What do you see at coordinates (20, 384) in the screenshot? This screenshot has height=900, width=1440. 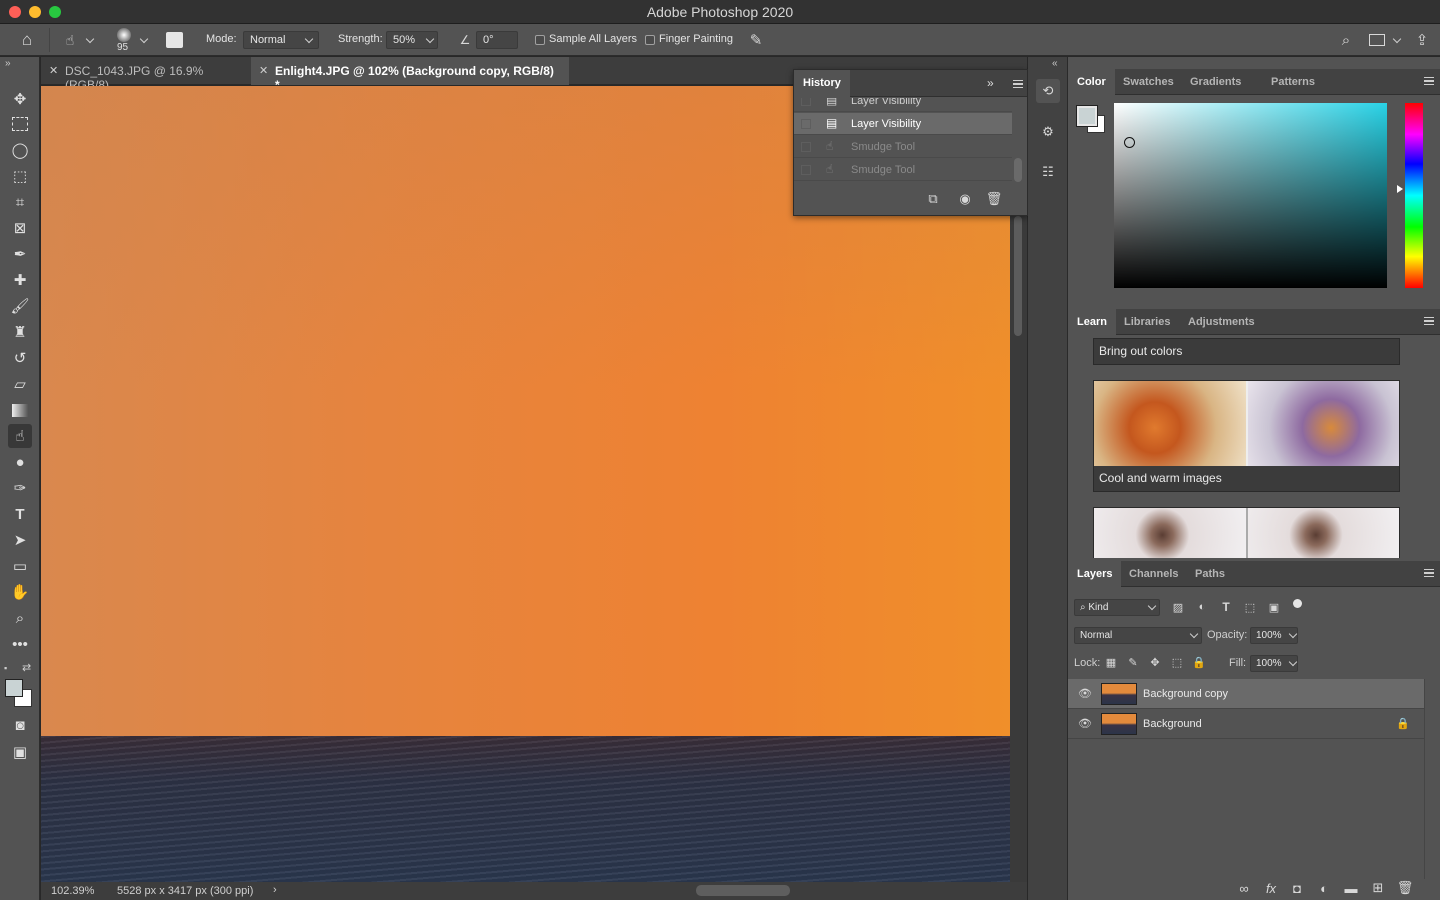 I see `eraser-tool-icon: ▱` at bounding box center [20, 384].